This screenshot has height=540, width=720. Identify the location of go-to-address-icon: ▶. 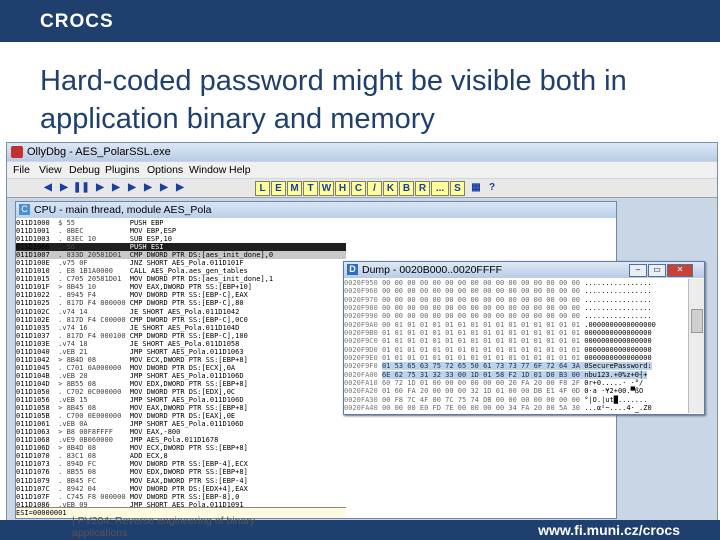
(180, 187).